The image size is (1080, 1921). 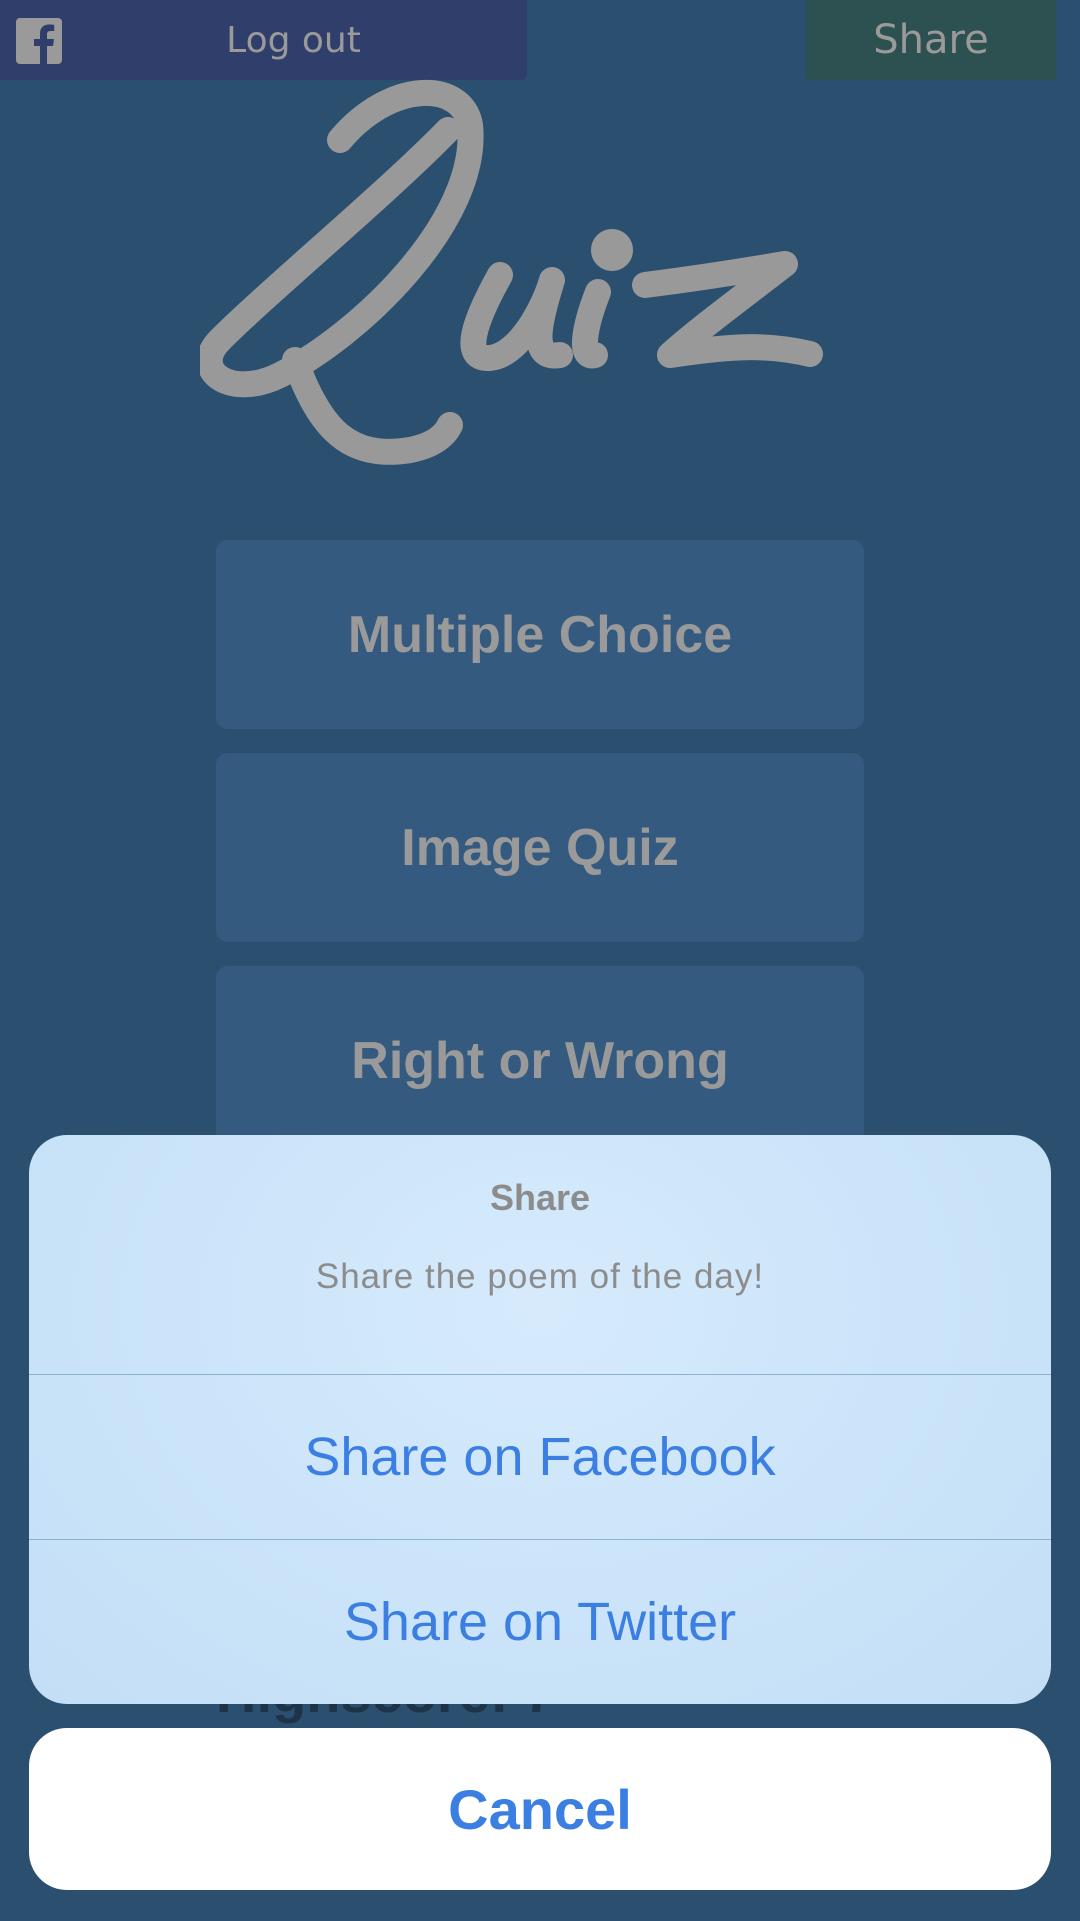 I want to click on share-on-facebook-button: Share on Facebook, so click(x=540, y=1457).